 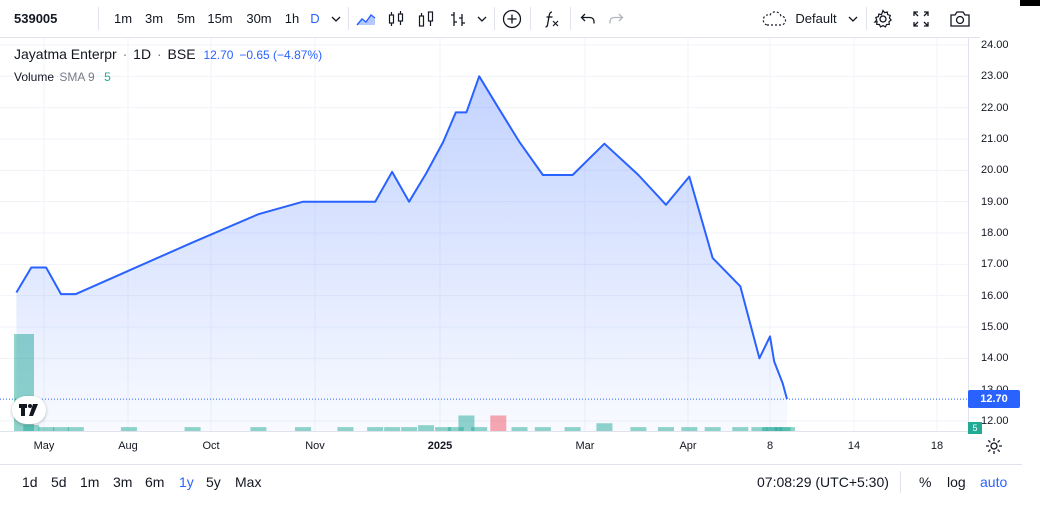 What do you see at coordinates (213, 482) in the screenshot?
I see `range-5y: 5y` at bounding box center [213, 482].